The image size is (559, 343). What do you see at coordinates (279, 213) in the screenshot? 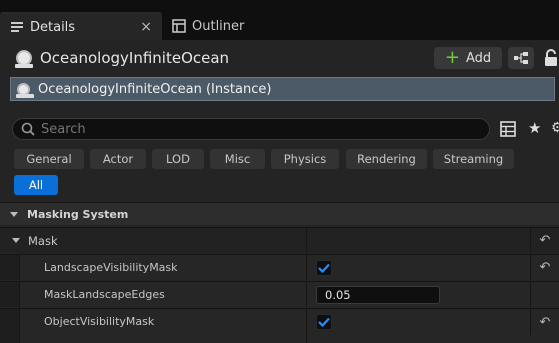
I see `section-masking-system: Masking System` at bounding box center [279, 213].